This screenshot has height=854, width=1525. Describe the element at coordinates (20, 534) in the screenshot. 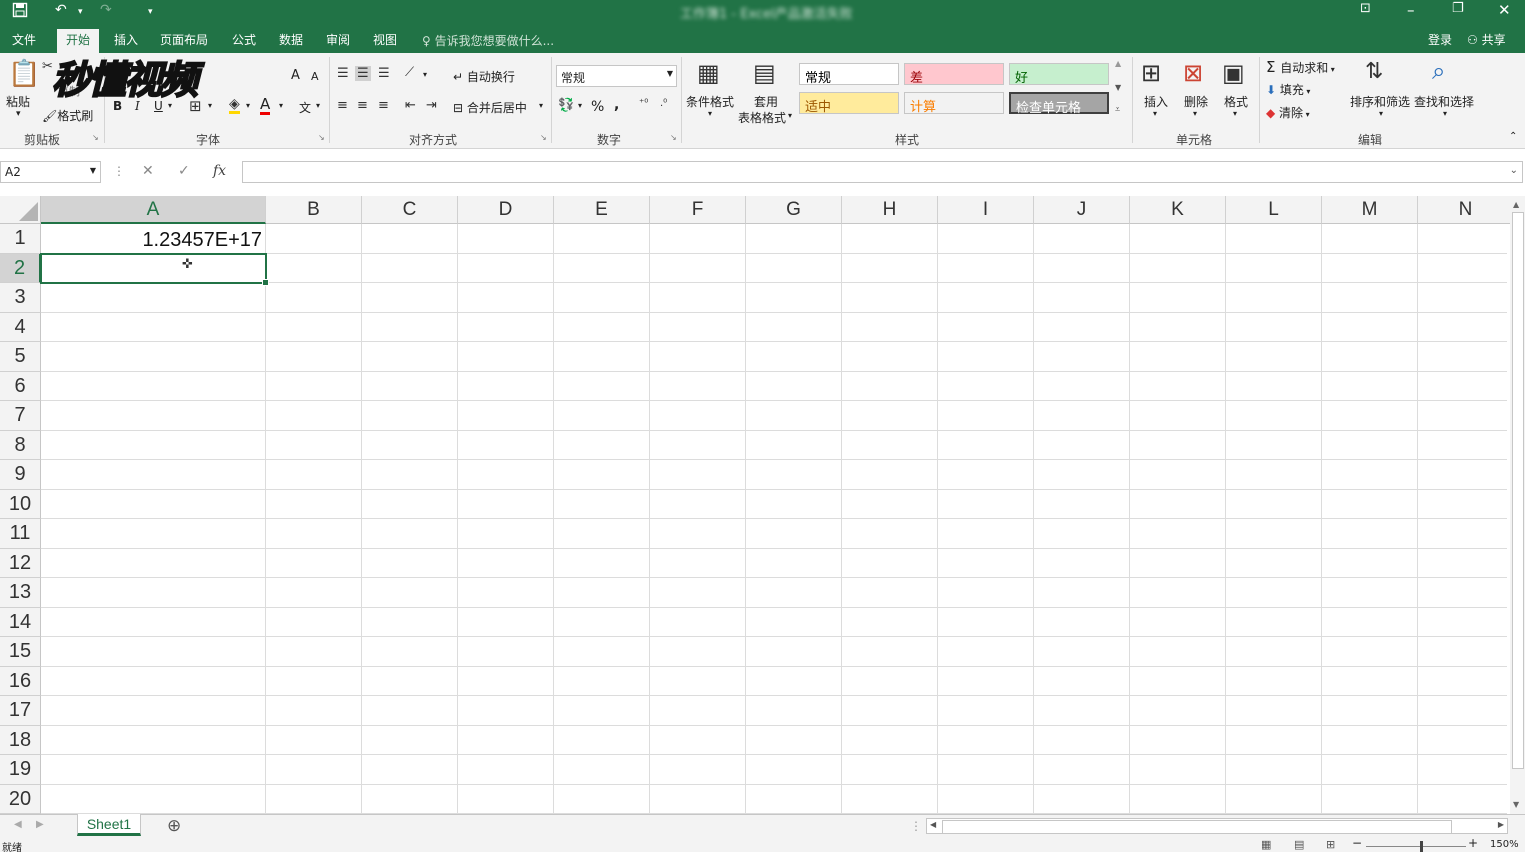

I see `row-header-11: 11` at that location.